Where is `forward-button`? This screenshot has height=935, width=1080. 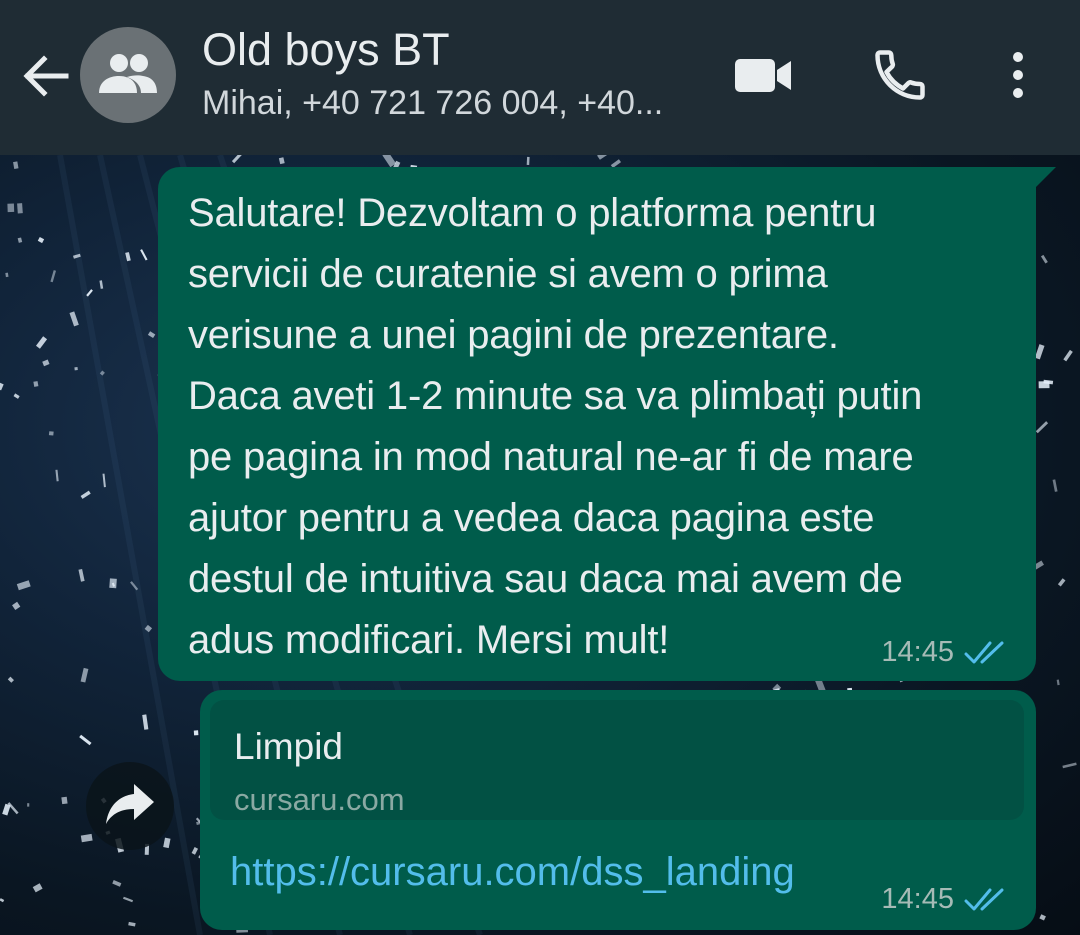
forward-button is located at coordinates (130, 806).